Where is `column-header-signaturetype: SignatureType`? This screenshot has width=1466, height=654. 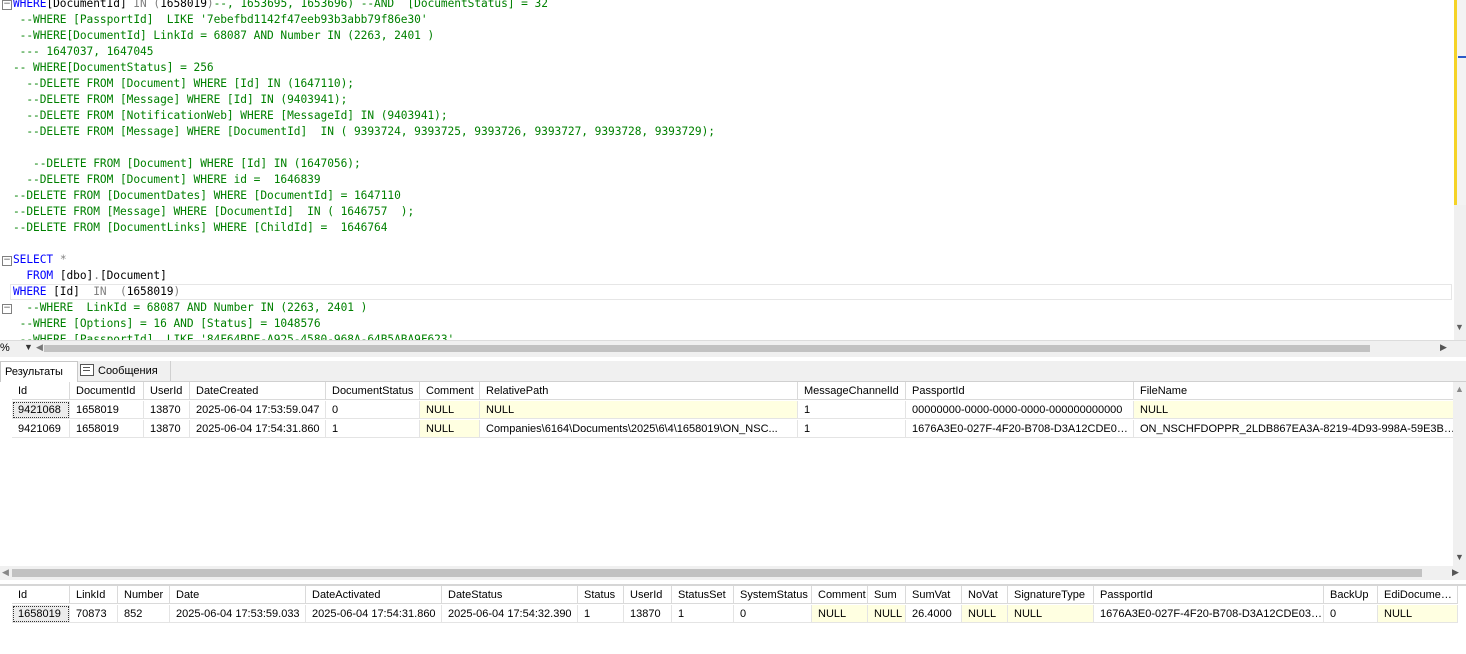
column-header-signaturetype: SignatureType is located at coordinates (1051, 595).